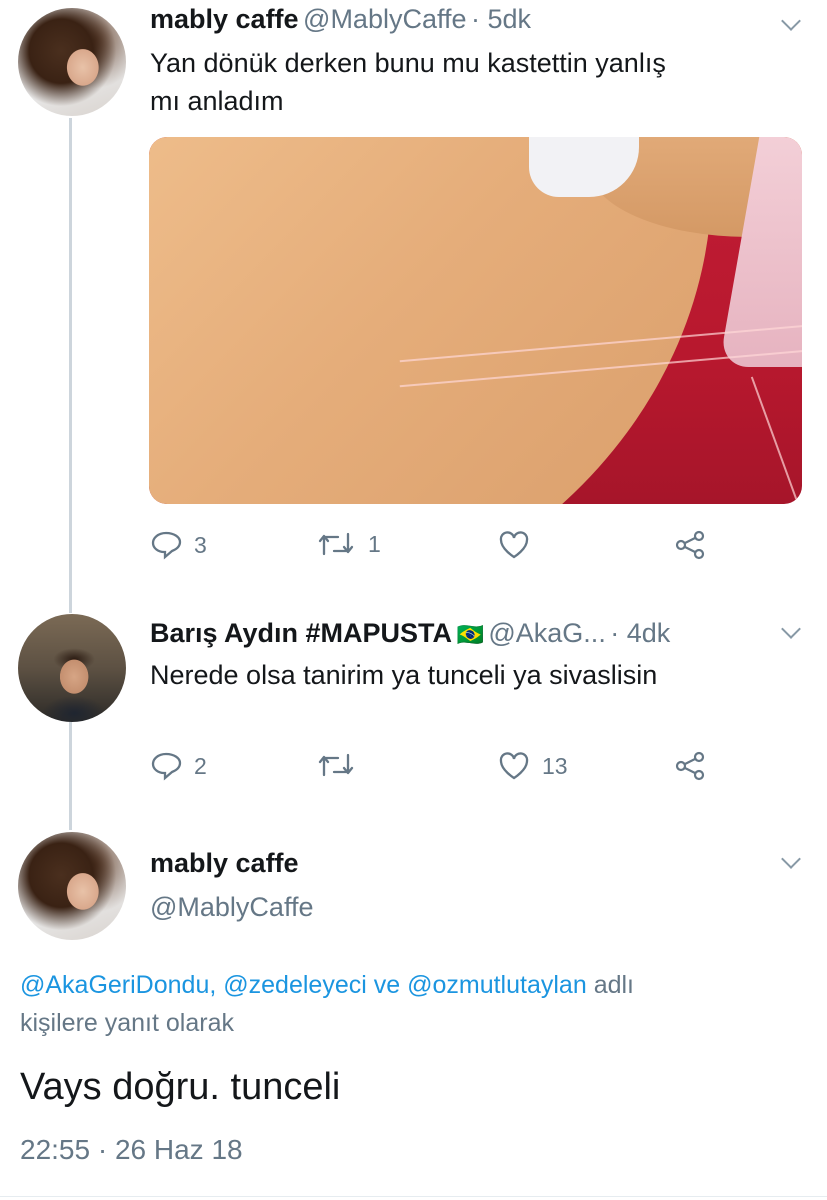  I want to click on tweet-header: Barış Aydın #MAPUSTA 🇧🇷 @AkaG... · 4dk, so click(410, 633).